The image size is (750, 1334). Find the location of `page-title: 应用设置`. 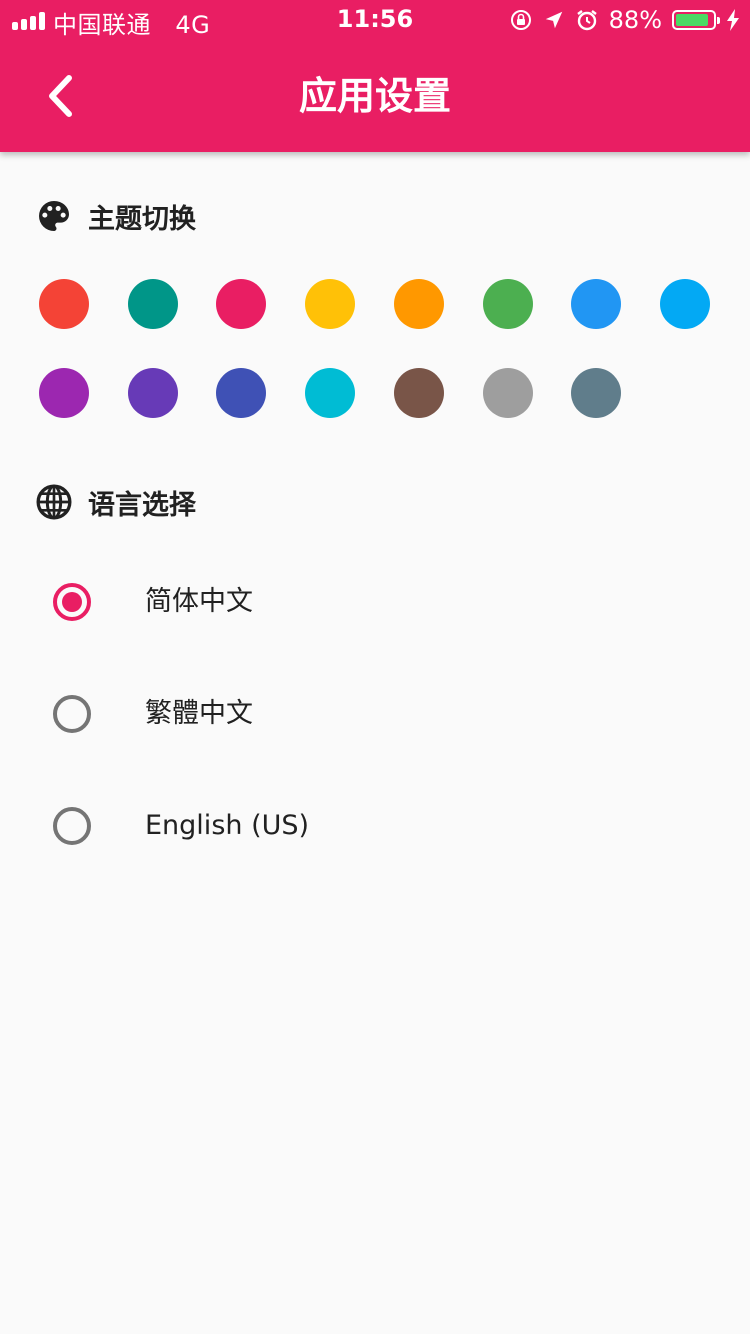

page-title: 应用设置 is located at coordinates (374, 96).